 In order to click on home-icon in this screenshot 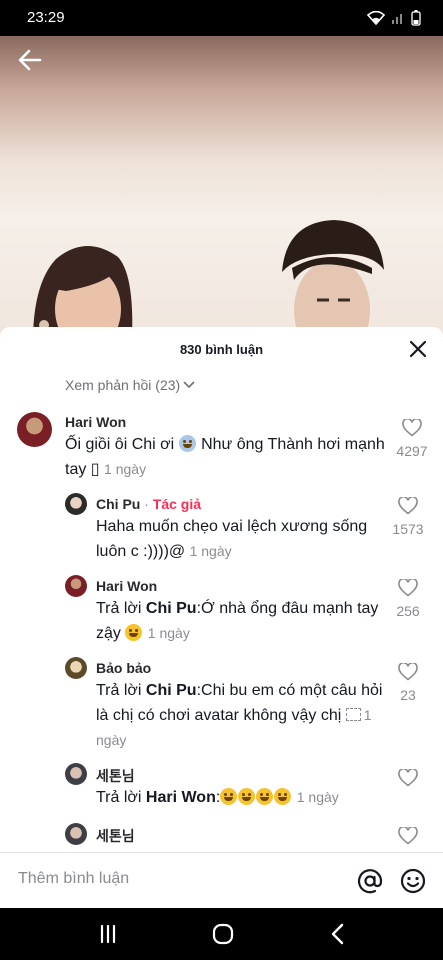, I will do `click(223, 934)`.